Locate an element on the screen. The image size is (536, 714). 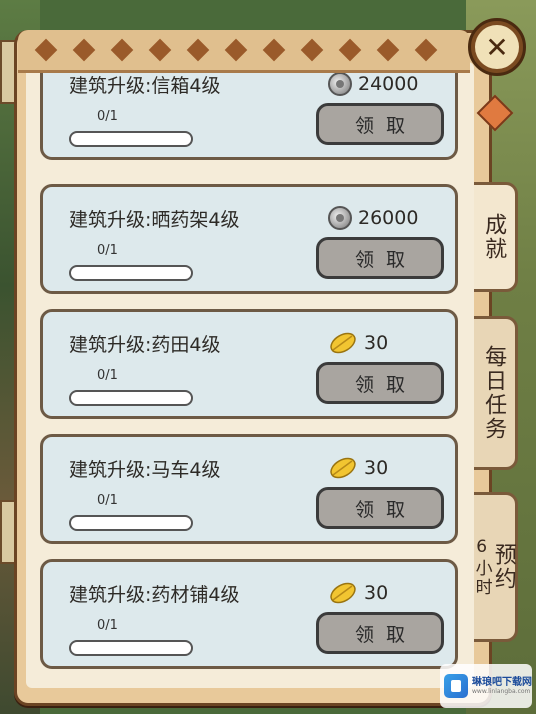
close-button: ✕ is located at coordinates (497, 47).